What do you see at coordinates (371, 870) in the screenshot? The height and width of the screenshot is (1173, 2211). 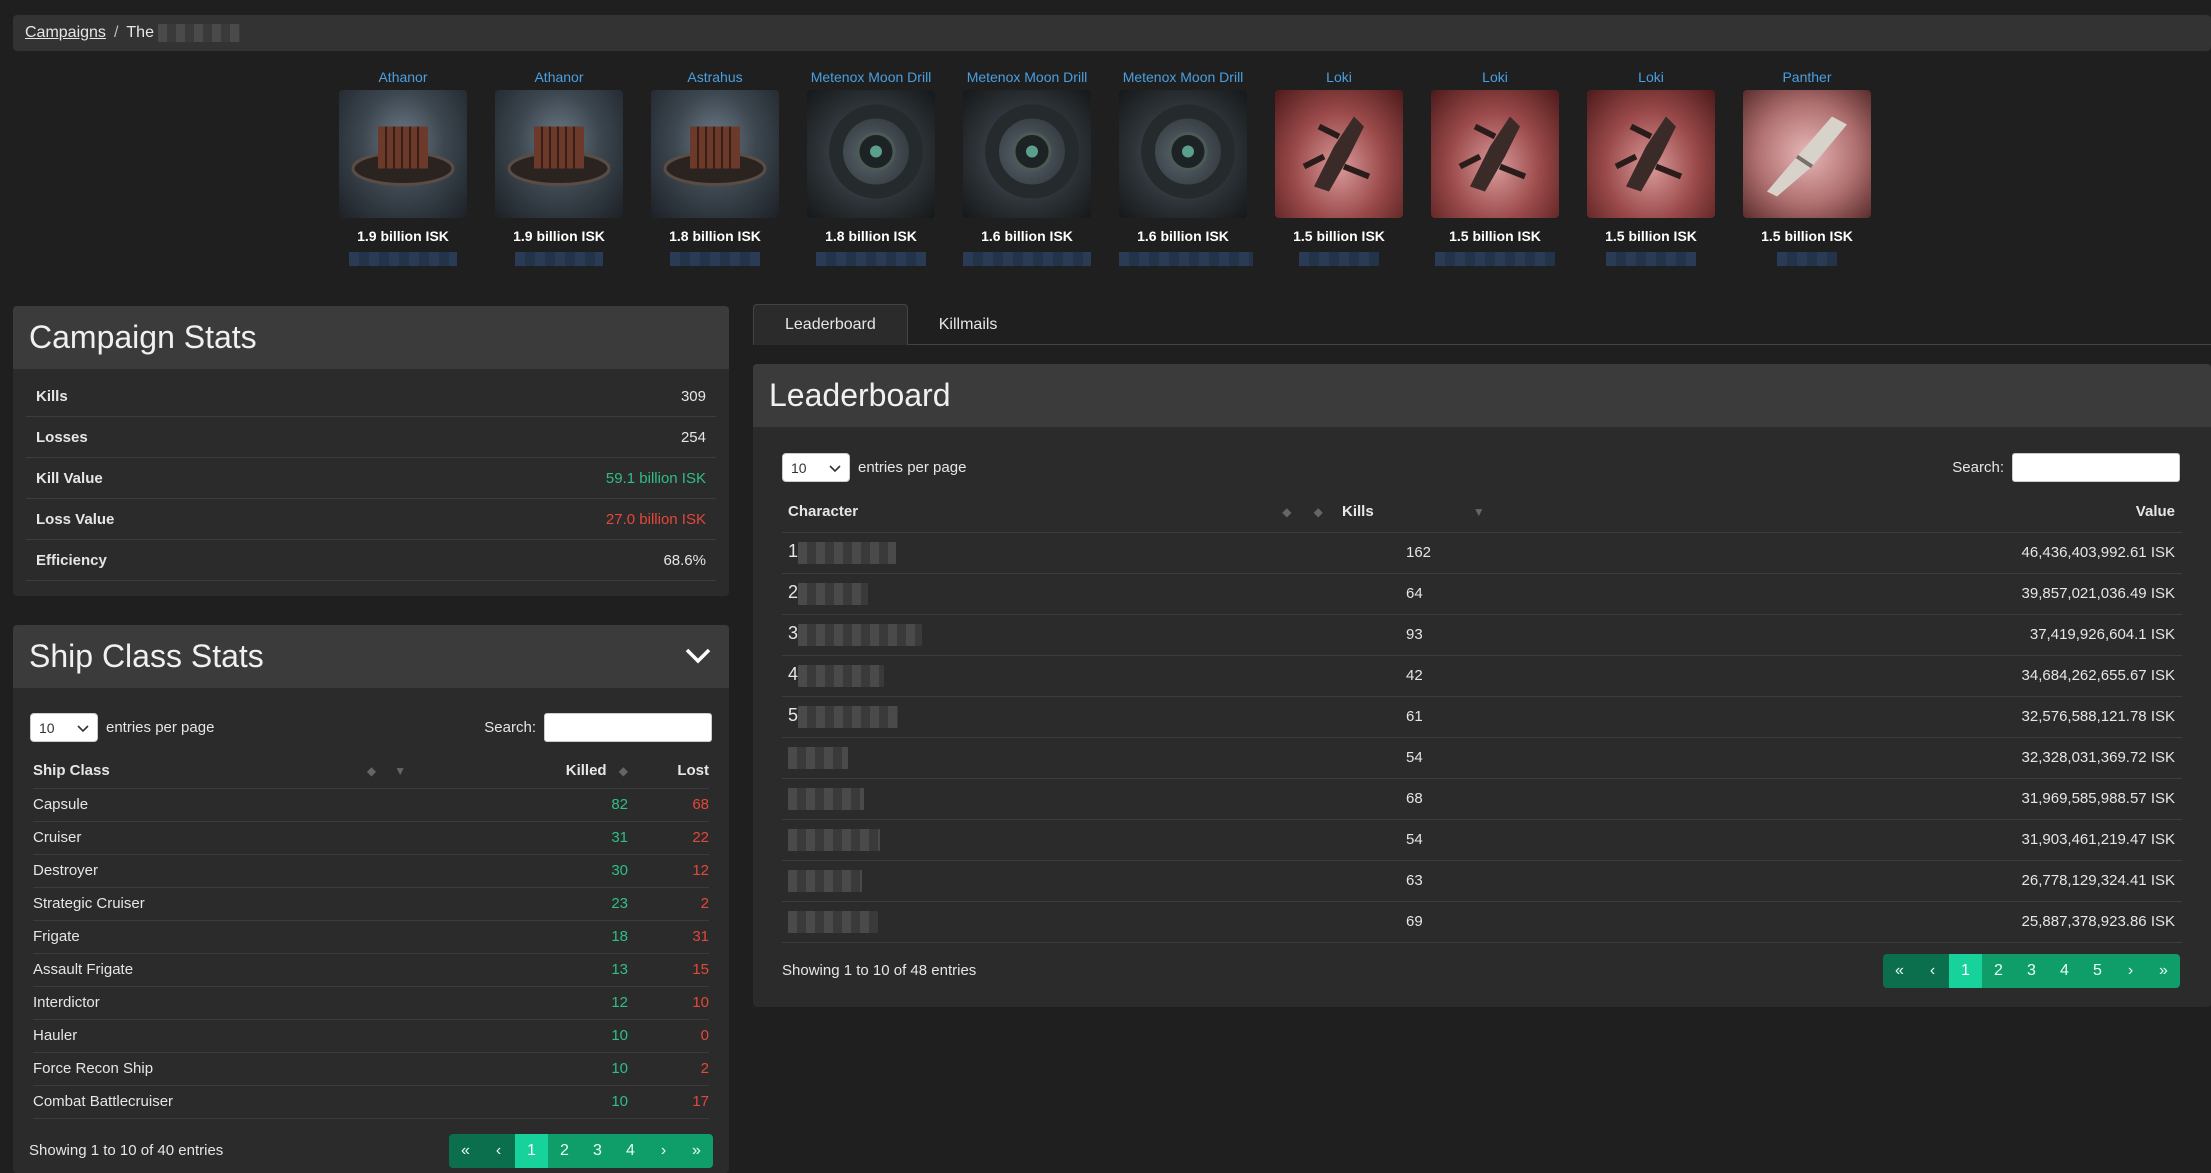 I see `table-row: Destroyer 30 12` at bounding box center [371, 870].